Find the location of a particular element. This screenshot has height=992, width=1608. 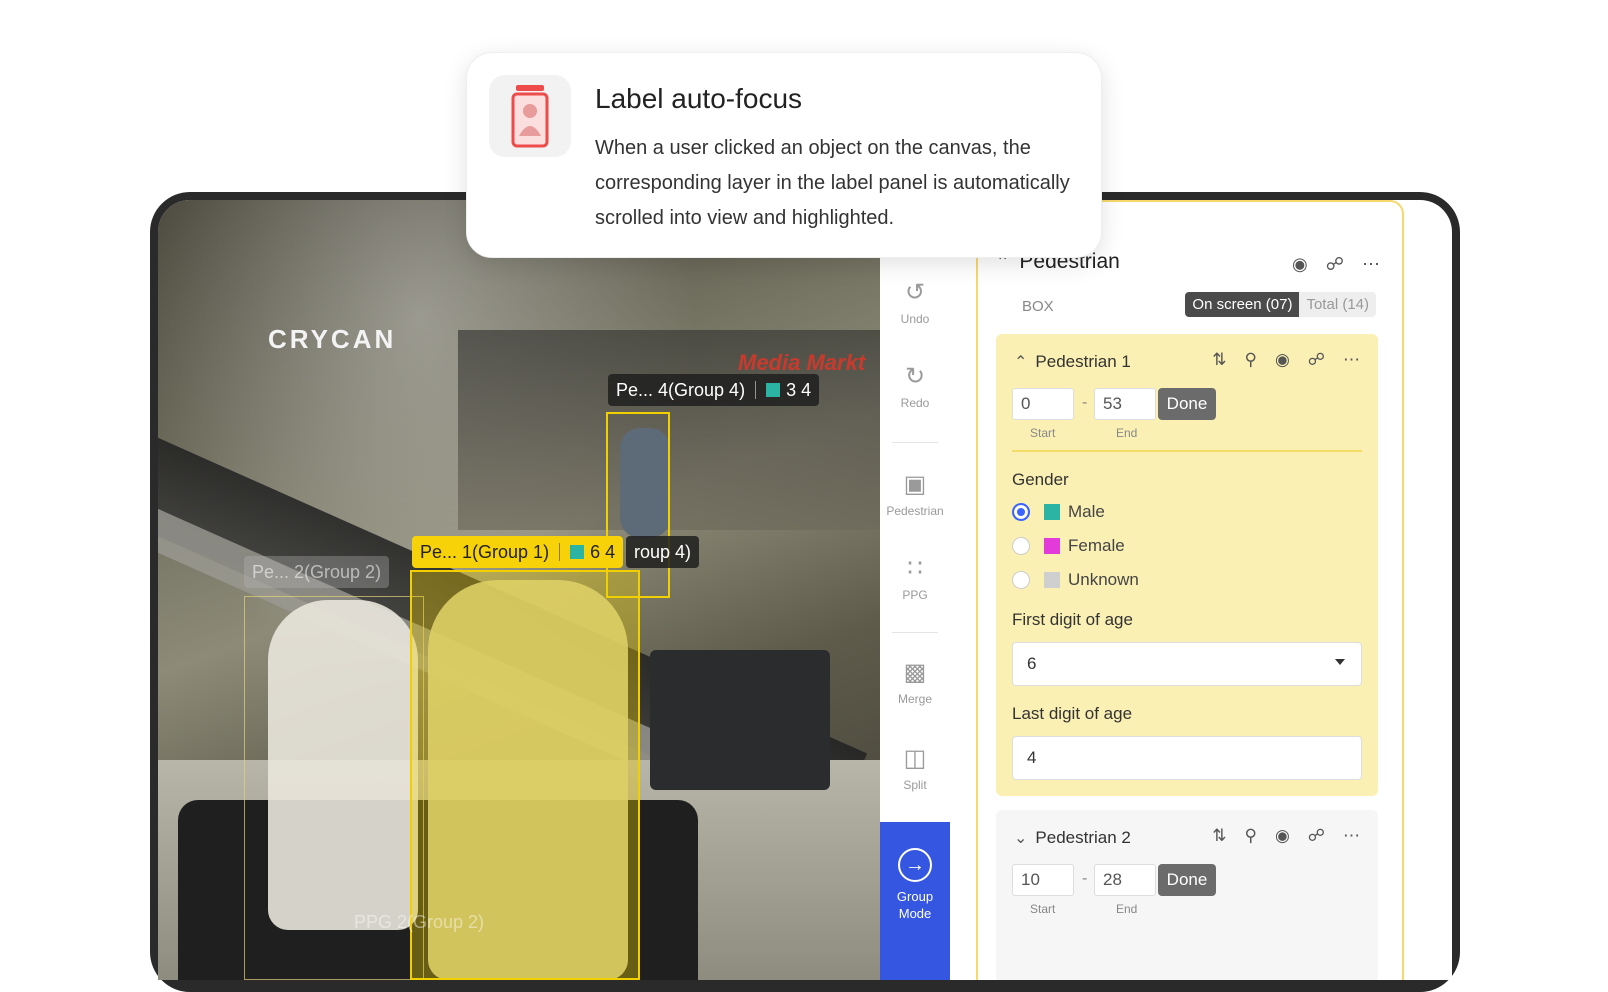

card-actions: ⇅ ⚲ ◉ ☍ ⋯ is located at coordinates (1286, 360).